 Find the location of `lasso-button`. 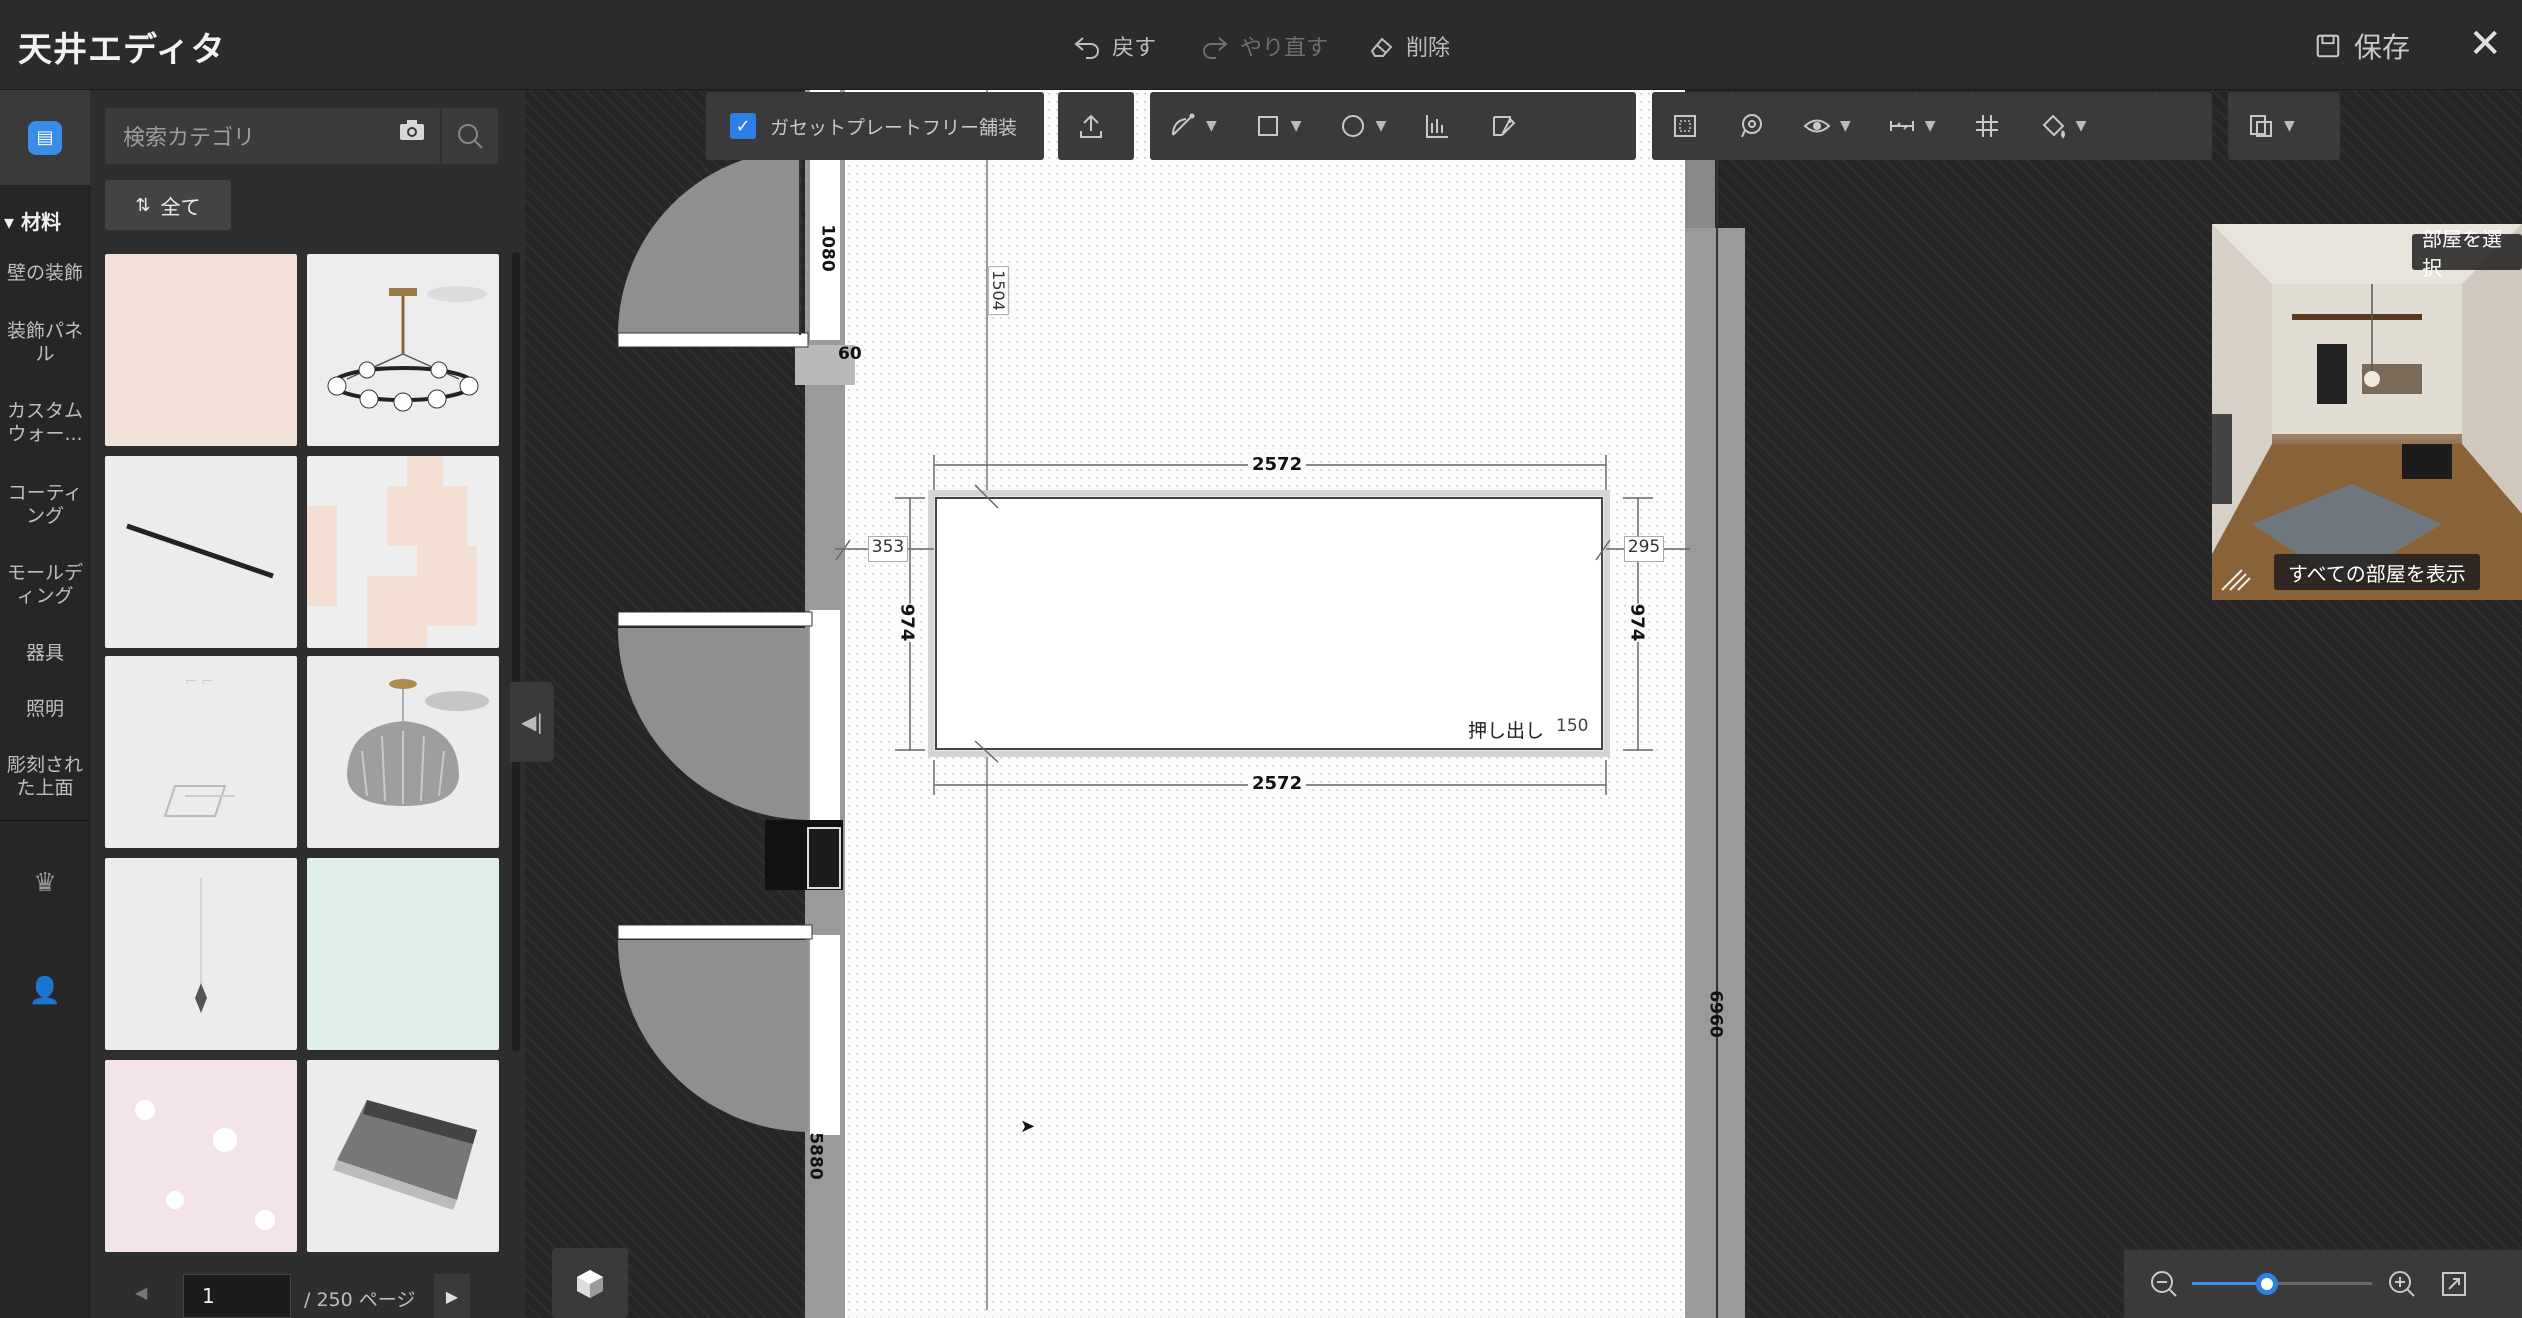

lasso-button is located at coordinates (1751, 126).